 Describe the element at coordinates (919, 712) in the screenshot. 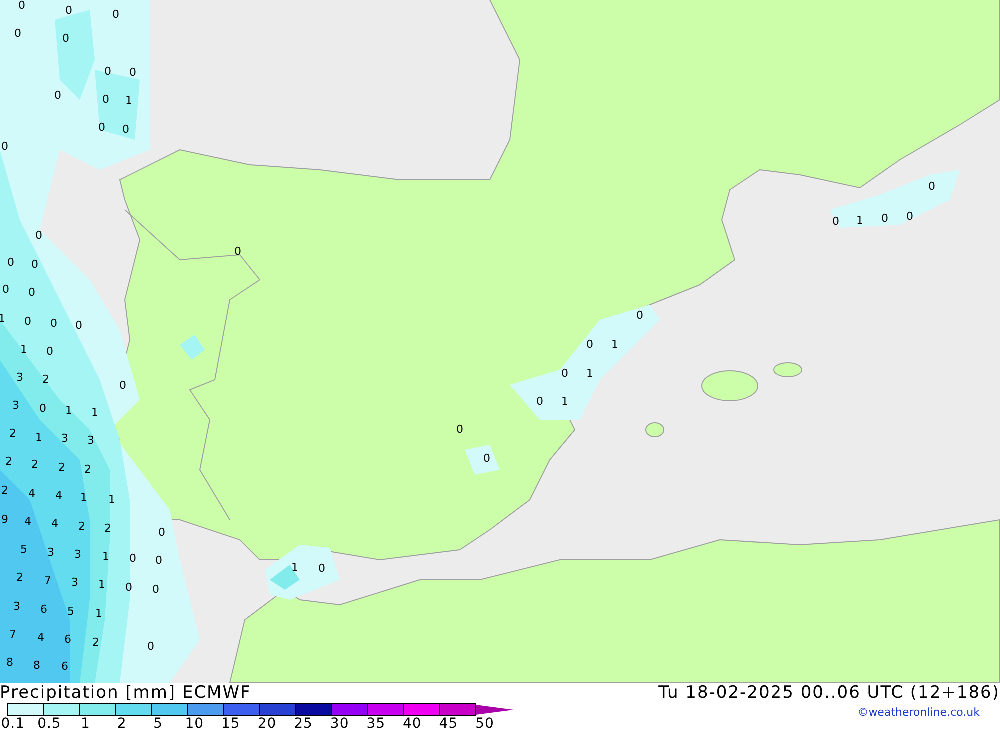

I see `credit-link: ©weatheronline.co.uk` at that location.